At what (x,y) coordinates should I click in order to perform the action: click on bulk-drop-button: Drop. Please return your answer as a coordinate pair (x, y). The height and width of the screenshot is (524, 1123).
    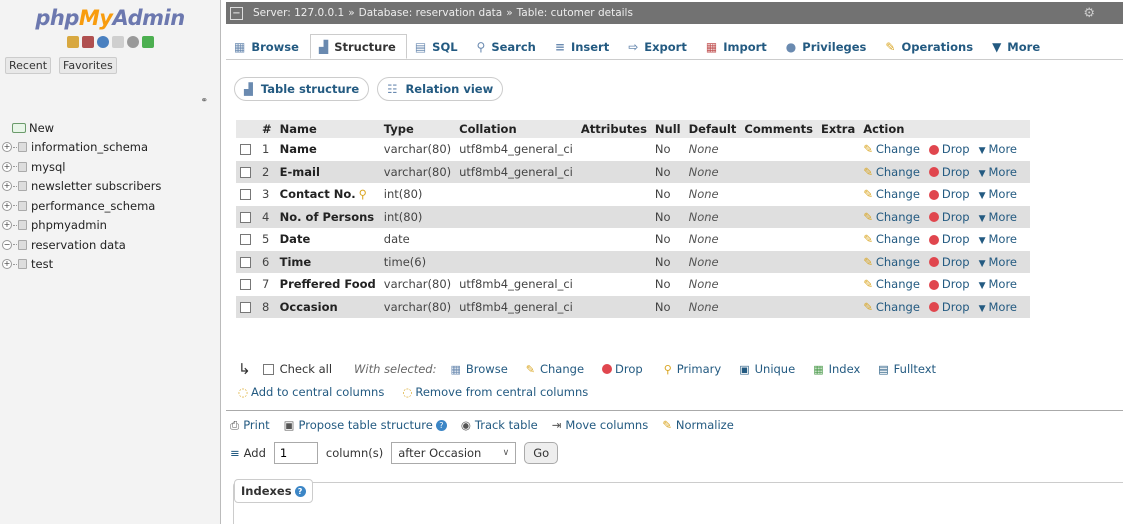
    Looking at the image, I should click on (622, 369).